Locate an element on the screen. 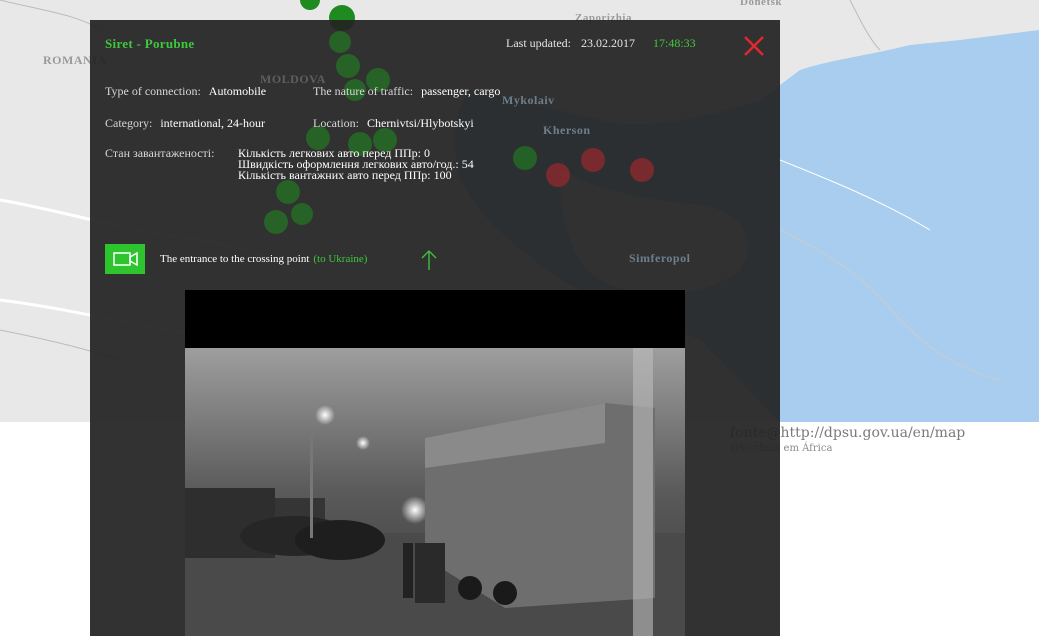  connection-type-value: Automobile is located at coordinates (237, 91).